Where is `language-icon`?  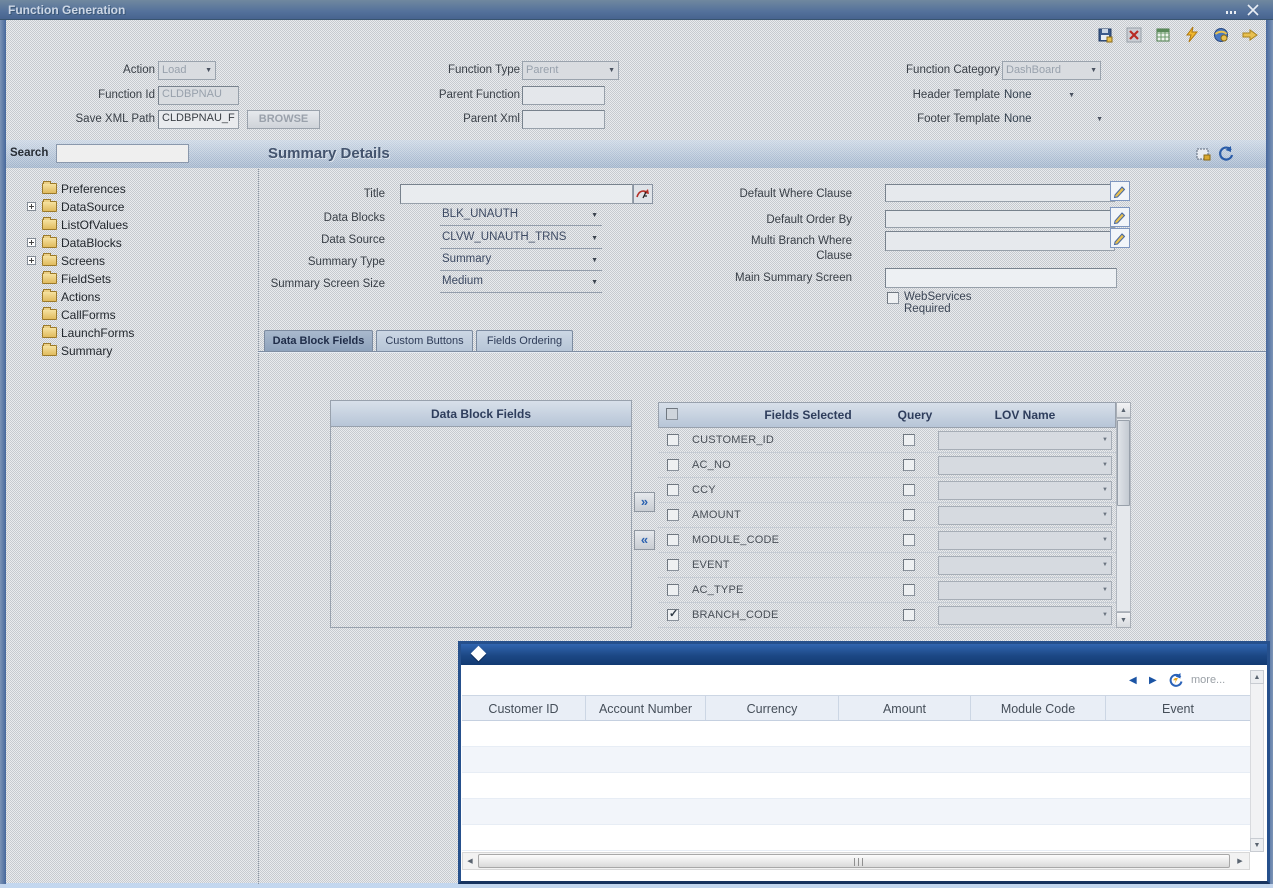 language-icon is located at coordinates (643, 194).